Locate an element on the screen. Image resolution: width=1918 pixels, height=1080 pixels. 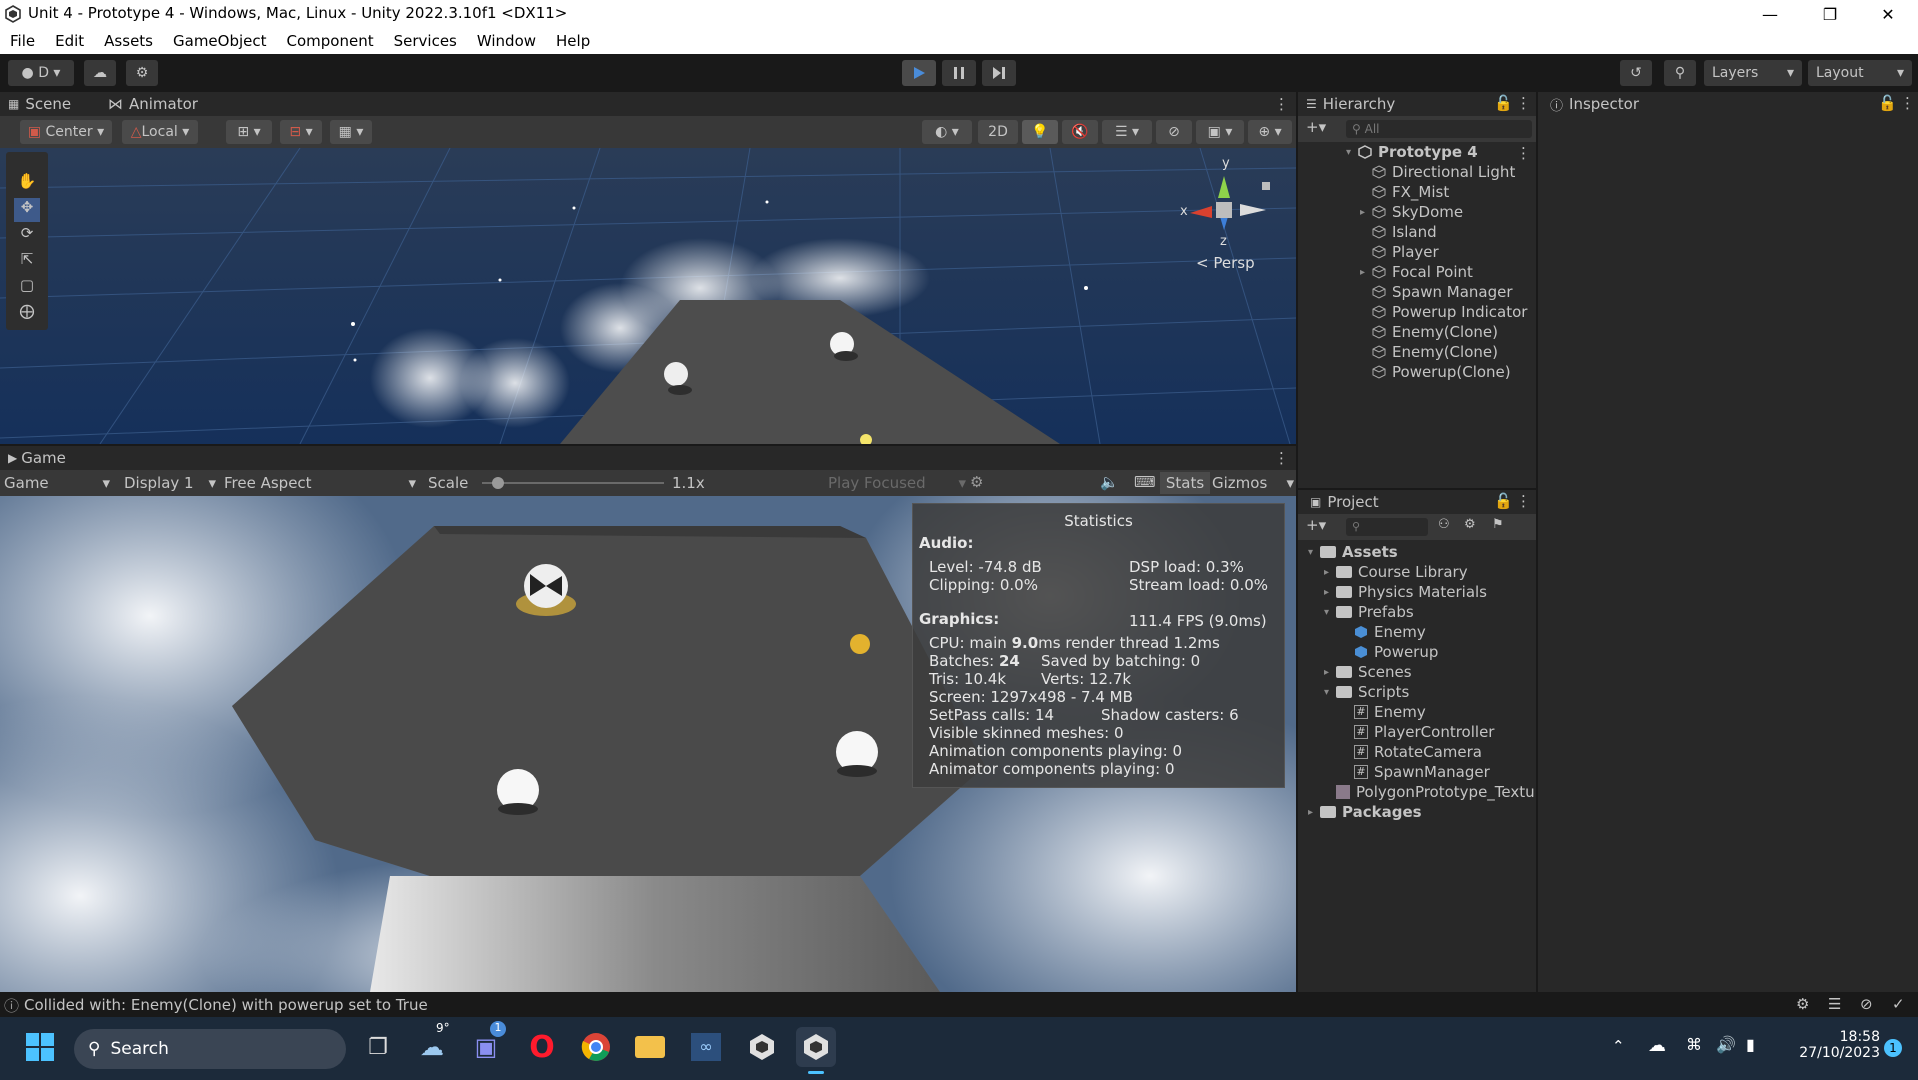
orientation-gizmo: y x z < Persp is located at coordinates (1225, 222).